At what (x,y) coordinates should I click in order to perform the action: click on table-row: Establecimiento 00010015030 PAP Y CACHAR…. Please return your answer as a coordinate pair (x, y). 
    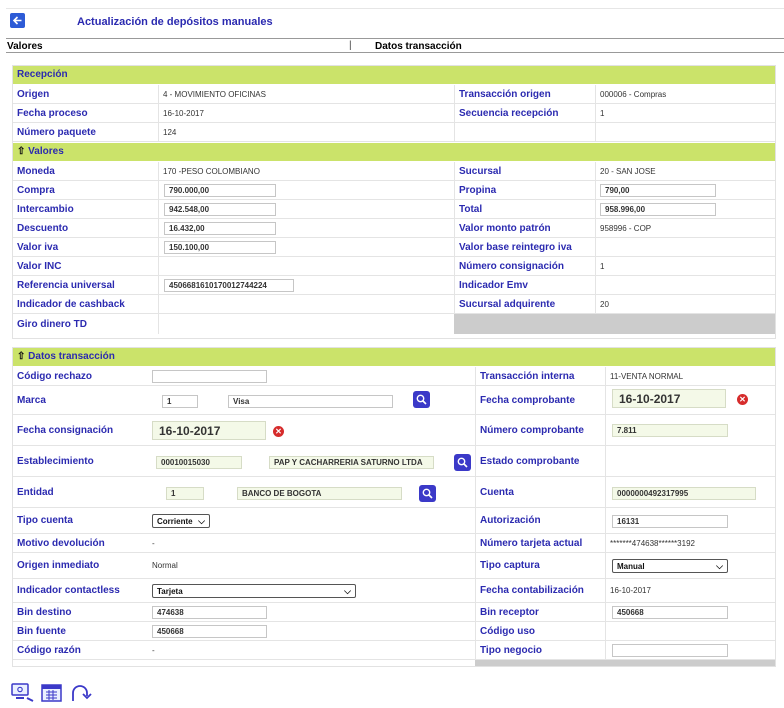
    Looking at the image, I should click on (394, 461).